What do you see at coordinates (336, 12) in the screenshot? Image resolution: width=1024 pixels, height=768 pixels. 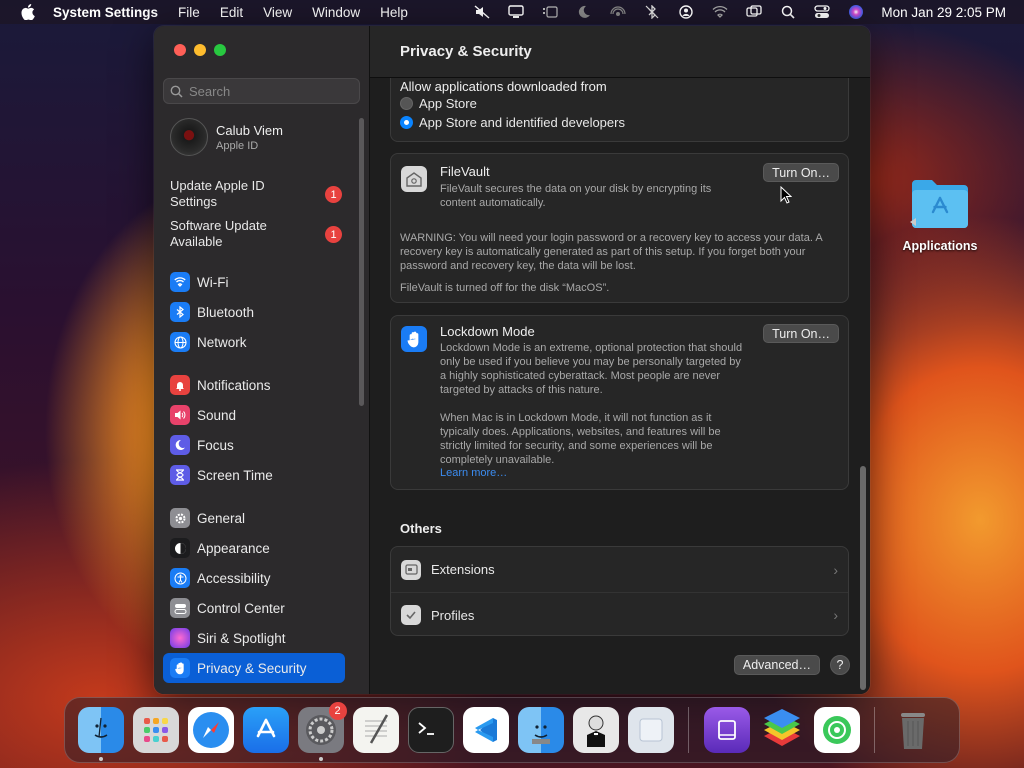 I see `window-menu: Window` at bounding box center [336, 12].